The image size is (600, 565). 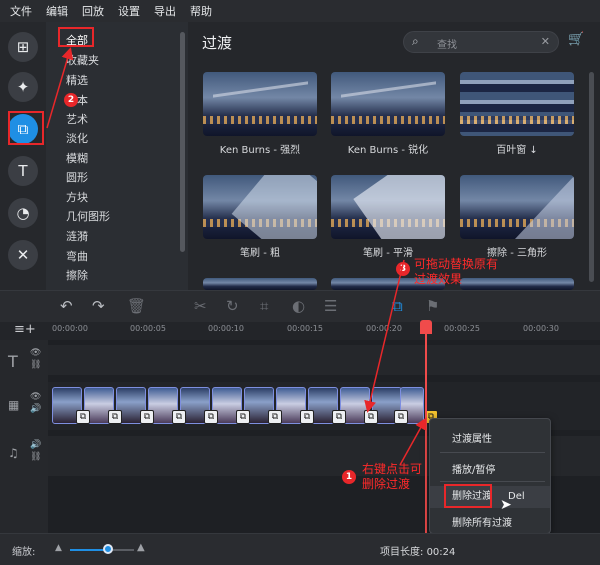 What do you see at coordinates (468, 496) in the screenshot?
I see `annotation-box-delete` at bounding box center [468, 496].